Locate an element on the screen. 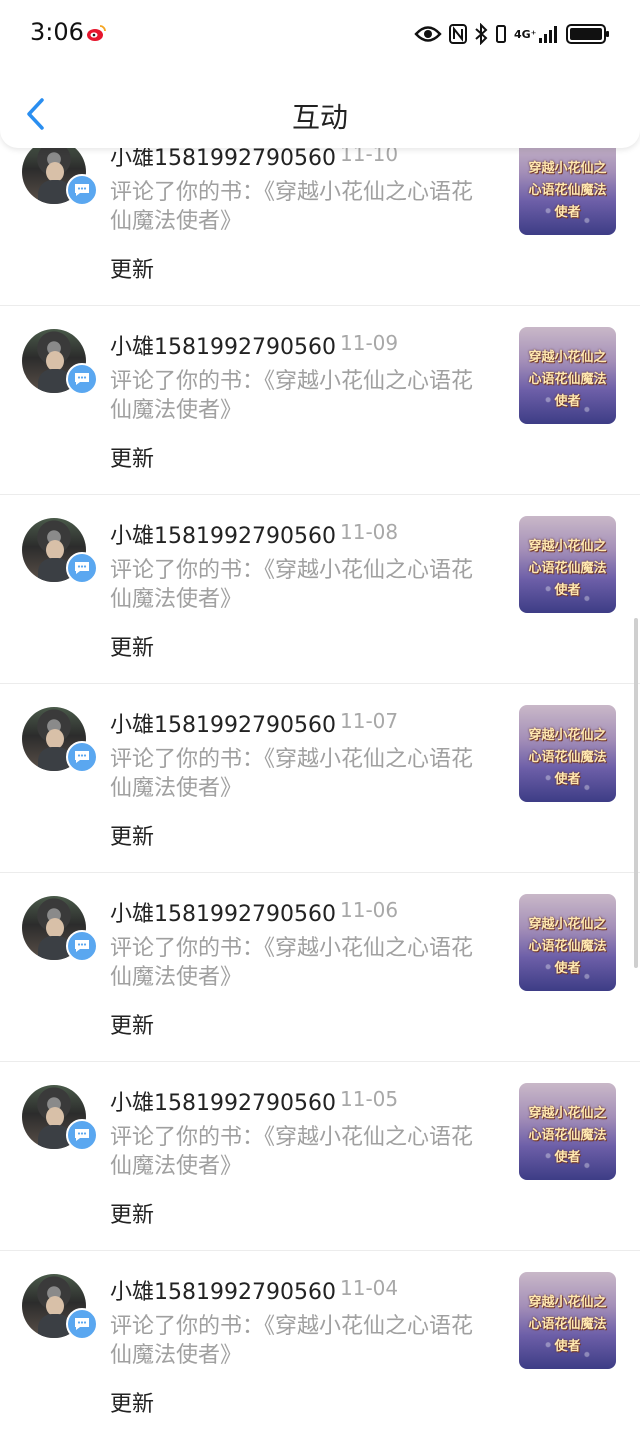  timestamp: 11-06 is located at coordinates (369, 910).